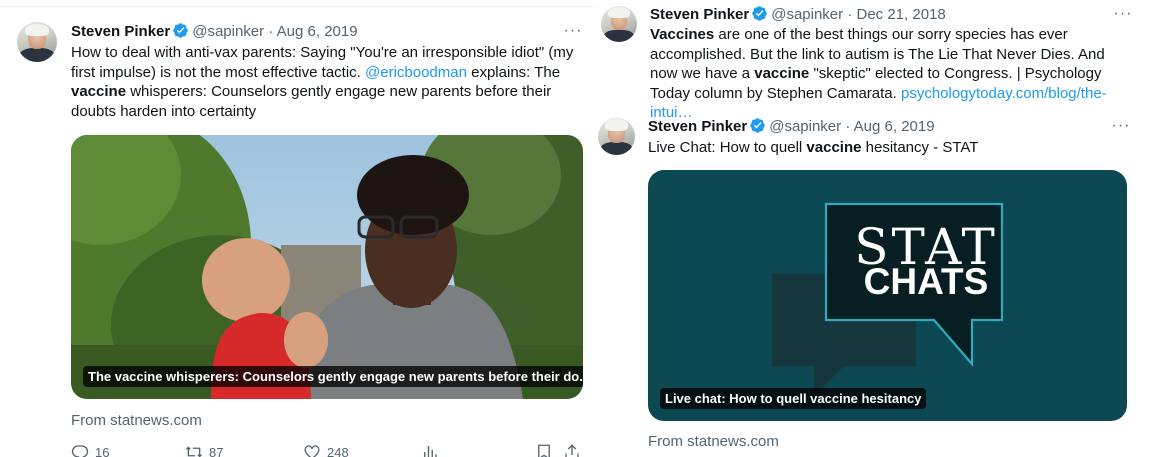  Describe the element at coordinates (544, 450) in the screenshot. I see `bookmark-icon` at that location.